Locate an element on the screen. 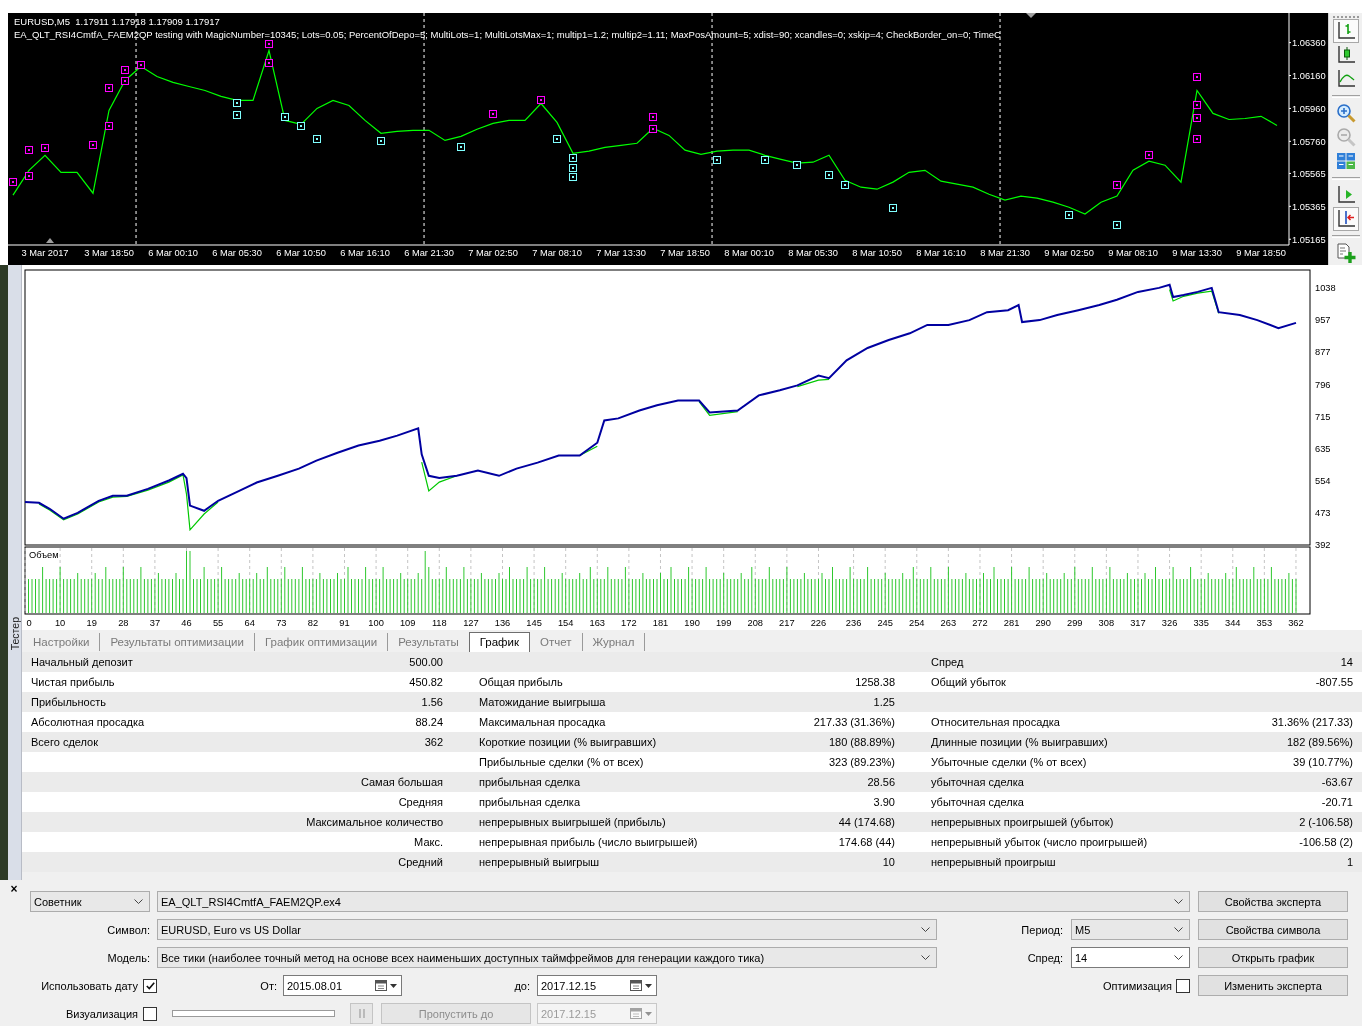 This screenshot has width=1362, height=1026. tab: Результаты is located at coordinates (428, 642).